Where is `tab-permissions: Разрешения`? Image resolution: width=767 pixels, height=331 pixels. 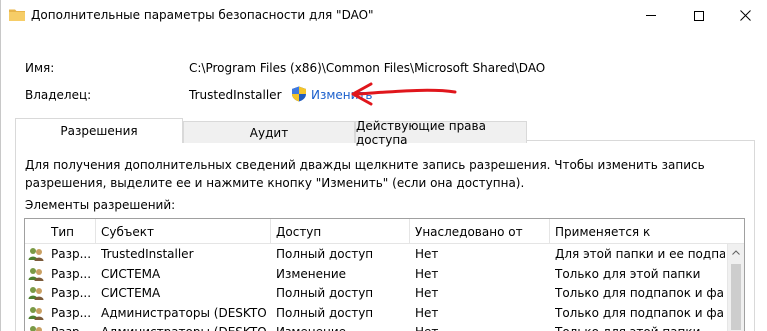 tab-permissions: Разрешения is located at coordinates (99, 130).